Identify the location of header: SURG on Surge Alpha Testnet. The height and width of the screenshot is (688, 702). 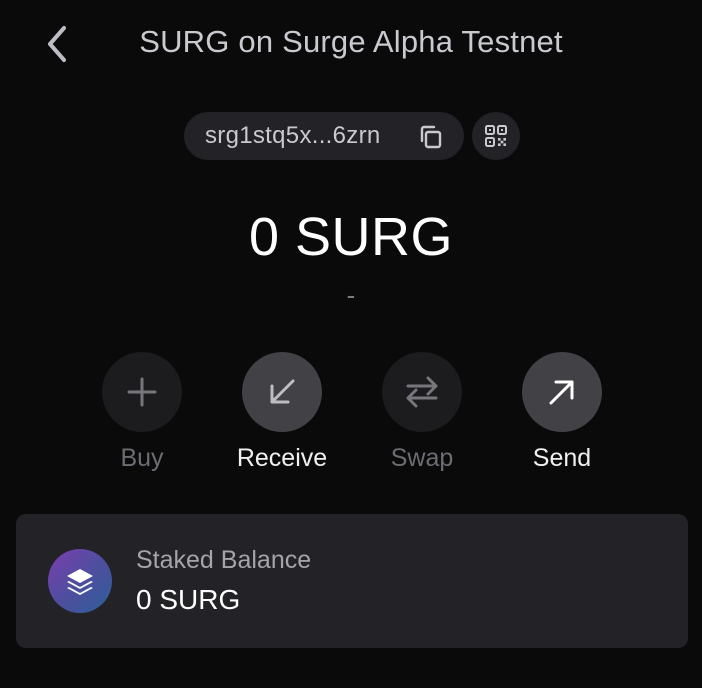
(351, 44).